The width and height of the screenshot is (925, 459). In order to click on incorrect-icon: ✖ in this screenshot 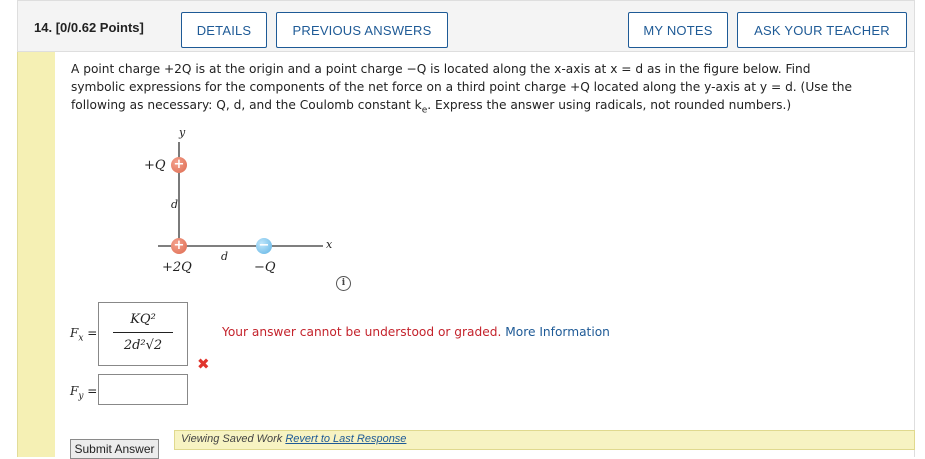, I will do `click(203, 364)`.